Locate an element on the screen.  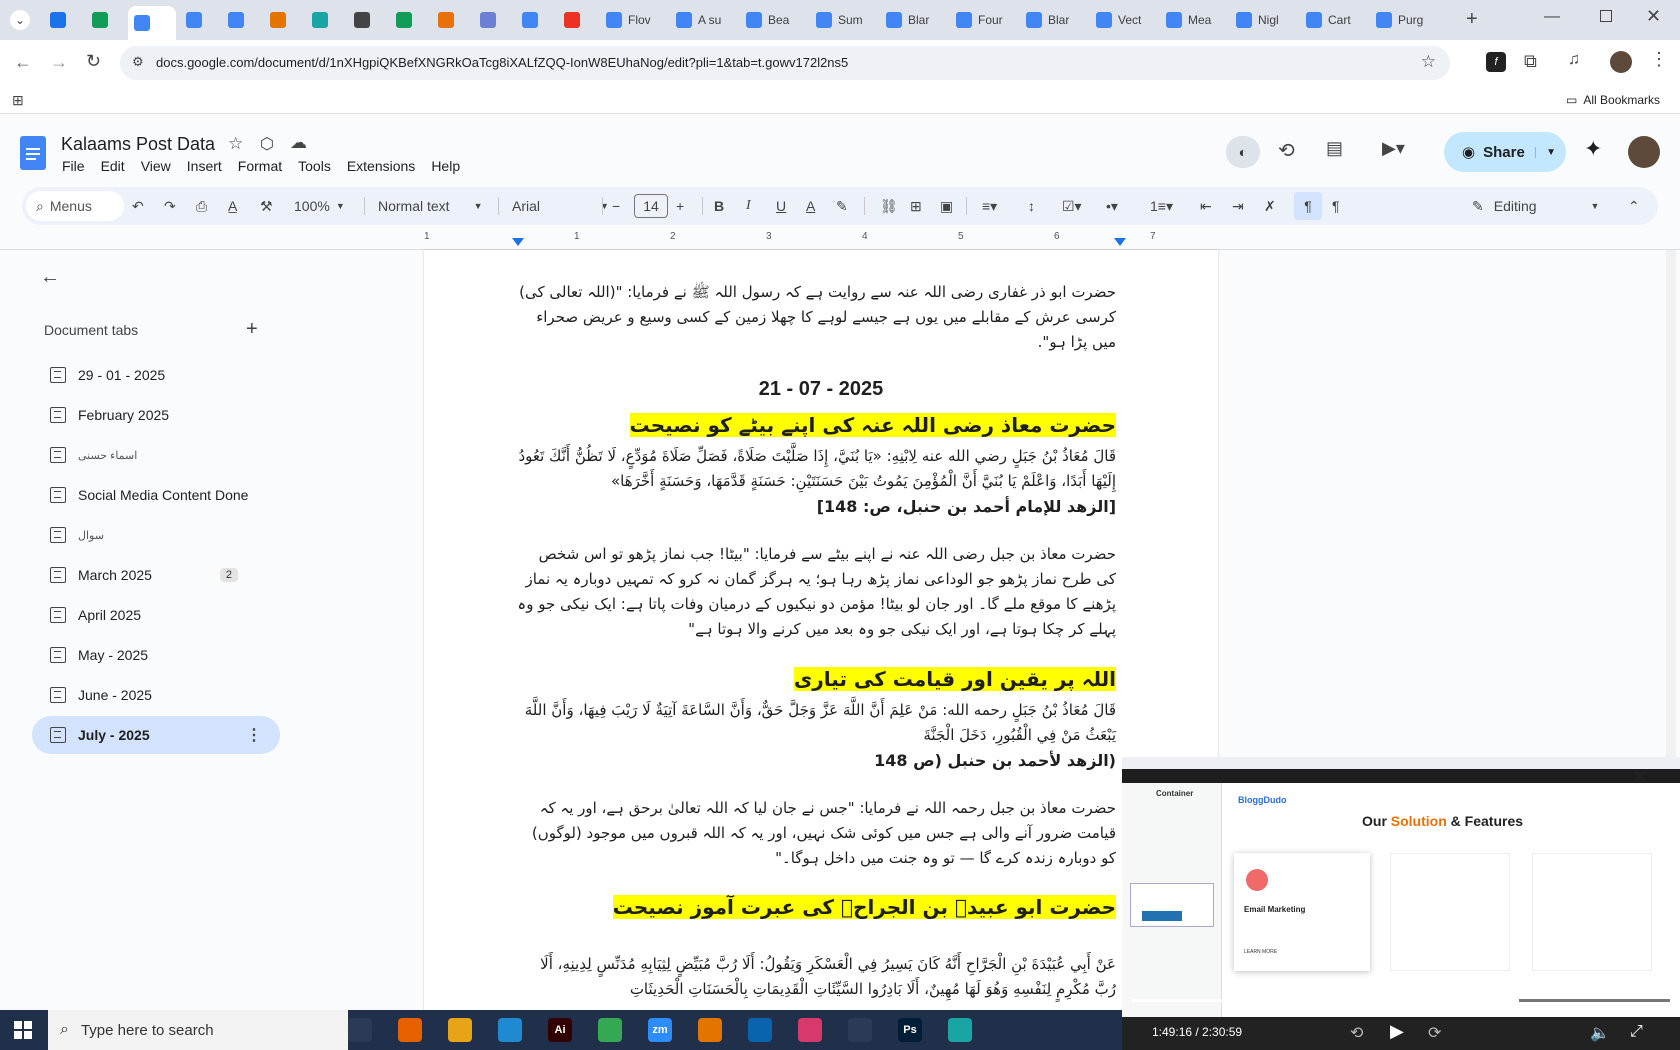
browser-menu-icon: ⋮ is located at coordinates (1659, 59).